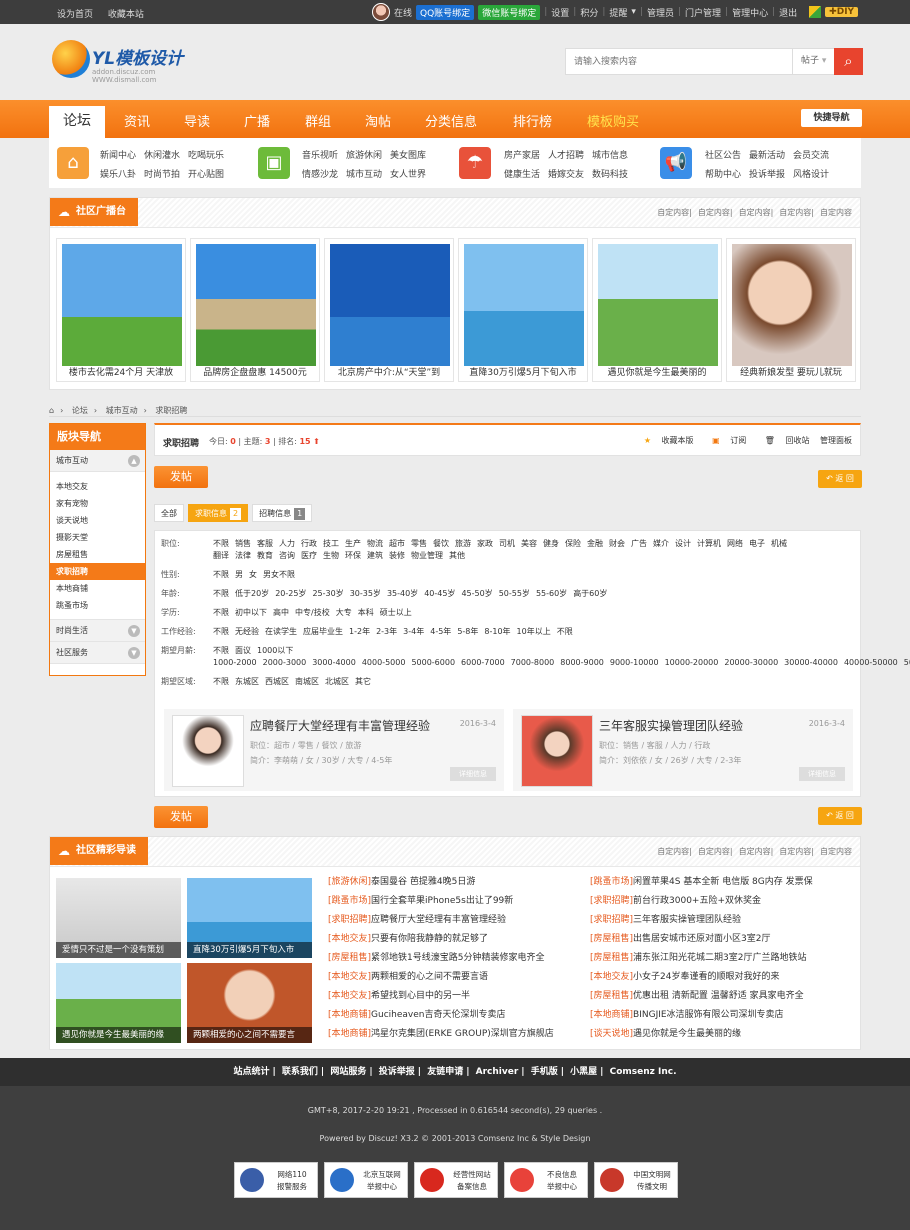  I want to click on filter-option: 应届毕业生, so click(323, 631).